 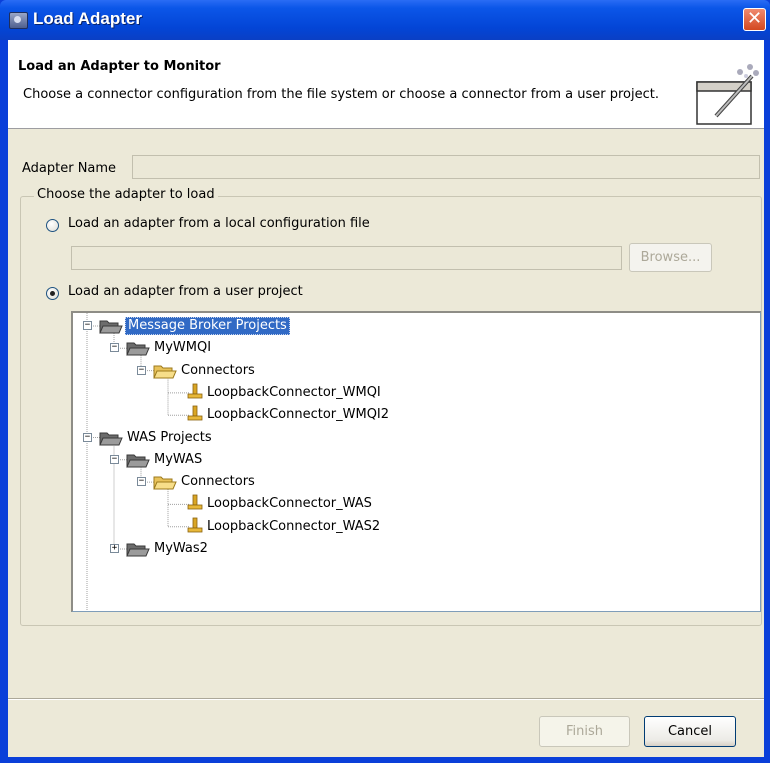 What do you see at coordinates (69, 168) in the screenshot?
I see `adapter-name-label: Adapter Name` at bounding box center [69, 168].